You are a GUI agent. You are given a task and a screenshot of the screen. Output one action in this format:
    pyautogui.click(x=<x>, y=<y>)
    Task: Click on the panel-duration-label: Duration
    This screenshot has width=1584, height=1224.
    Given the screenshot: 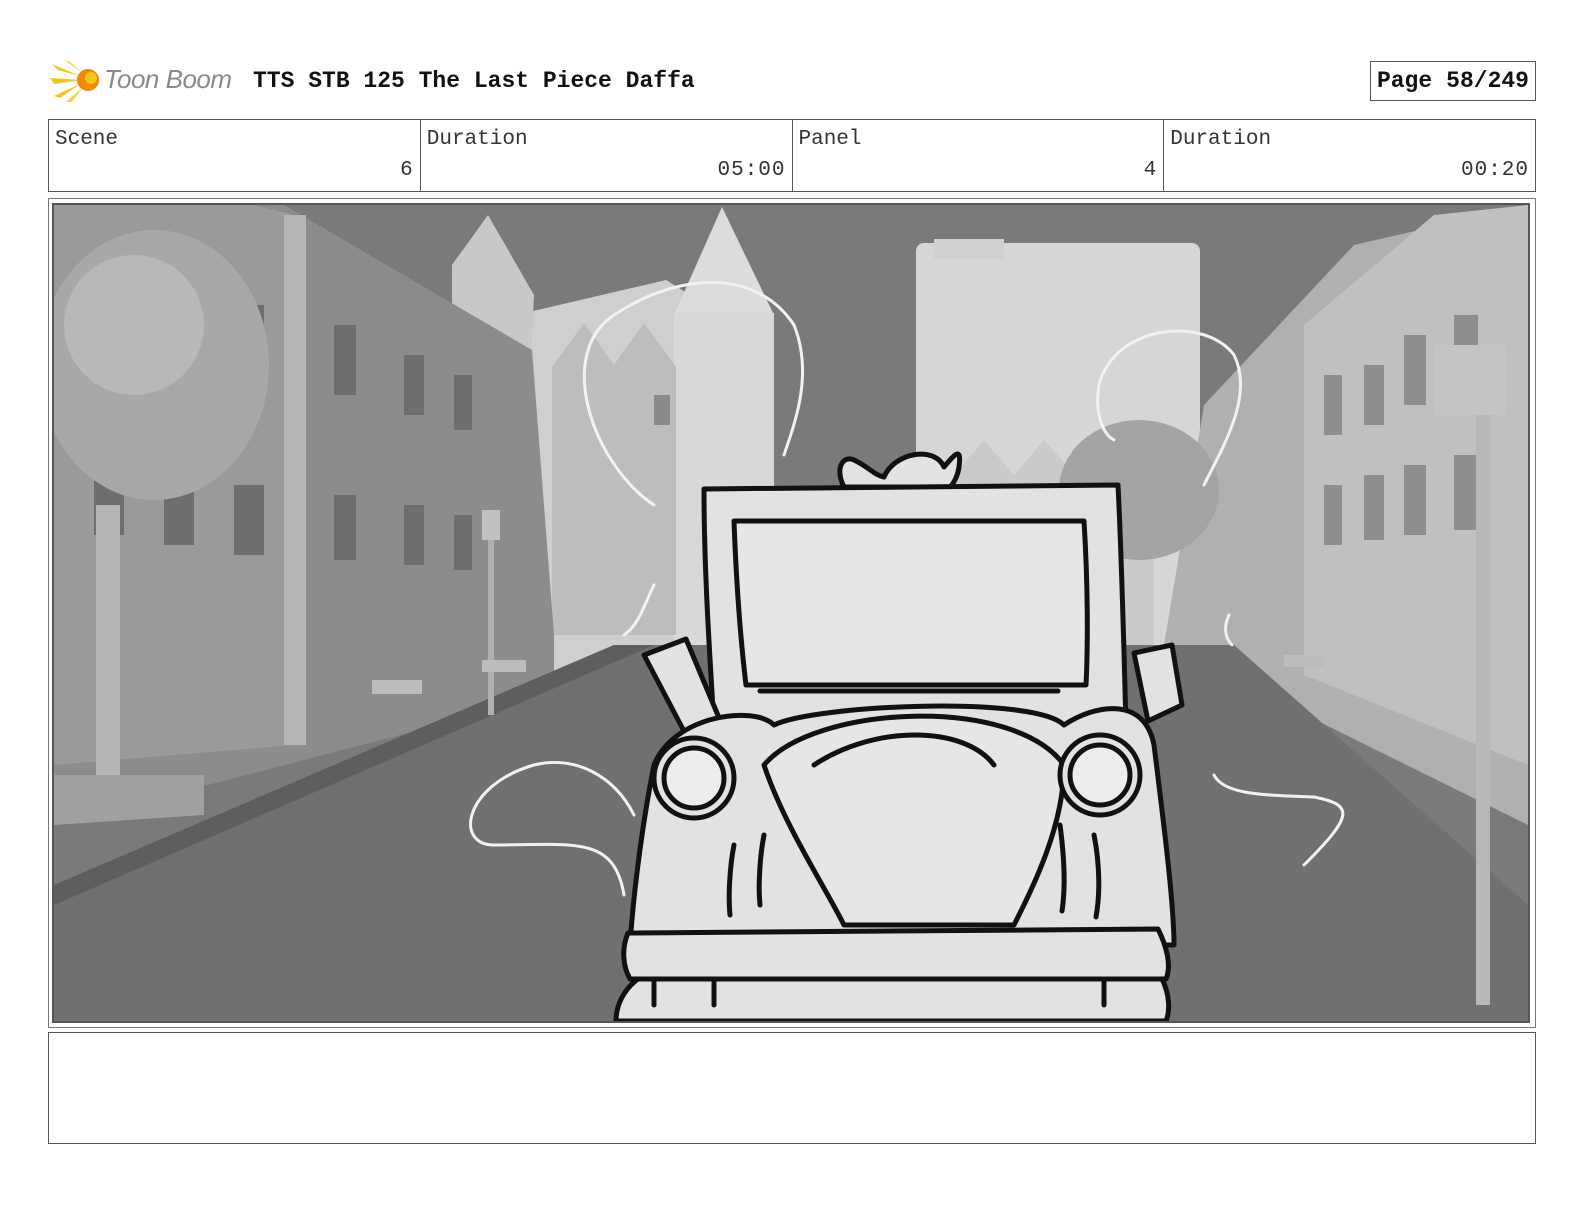 What is the action you would take?
    pyautogui.click(x=1221, y=139)
    